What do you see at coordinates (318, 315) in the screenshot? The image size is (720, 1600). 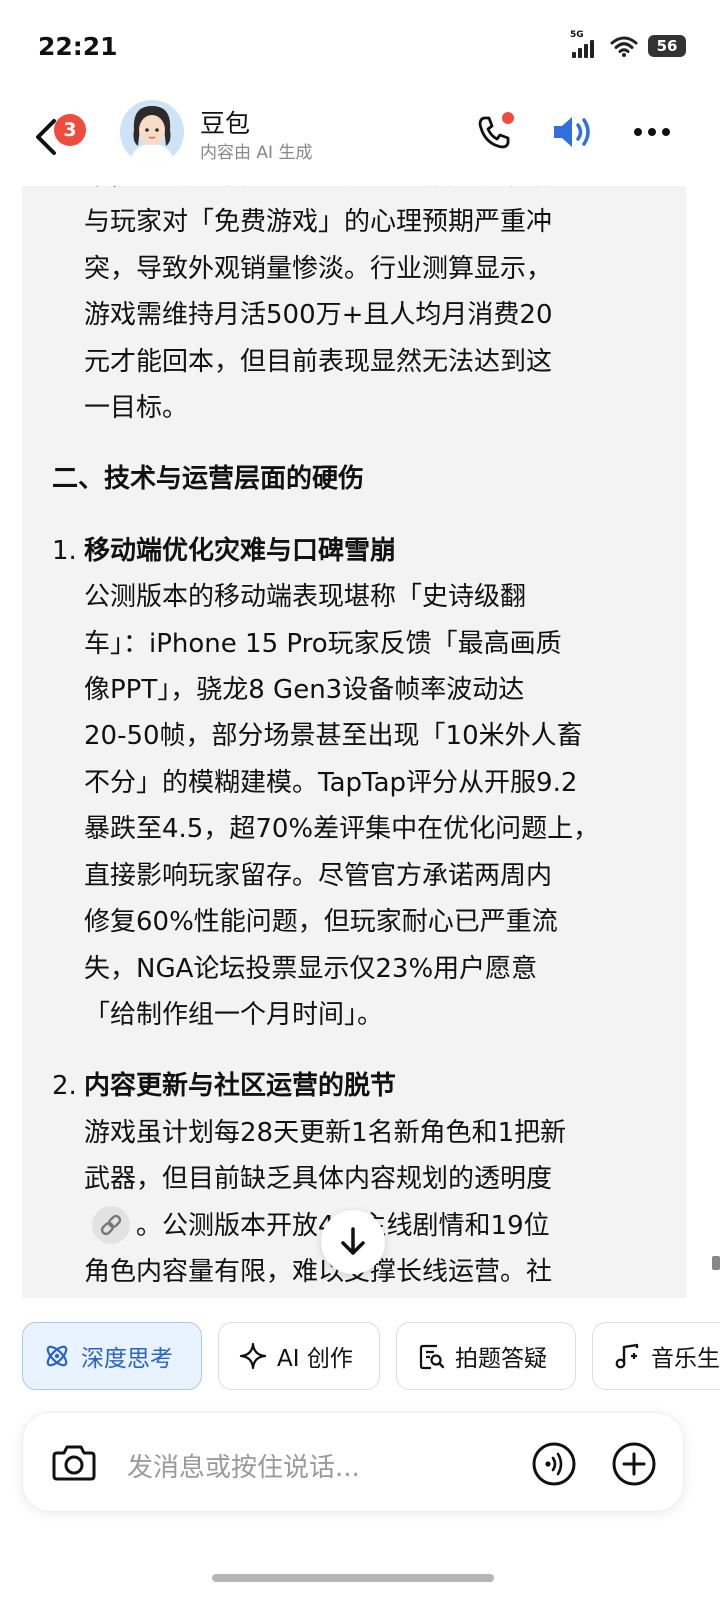 I see `text-line: 游戏需维持月活500万+且人均月消费20` at bounding box center [318, 315].